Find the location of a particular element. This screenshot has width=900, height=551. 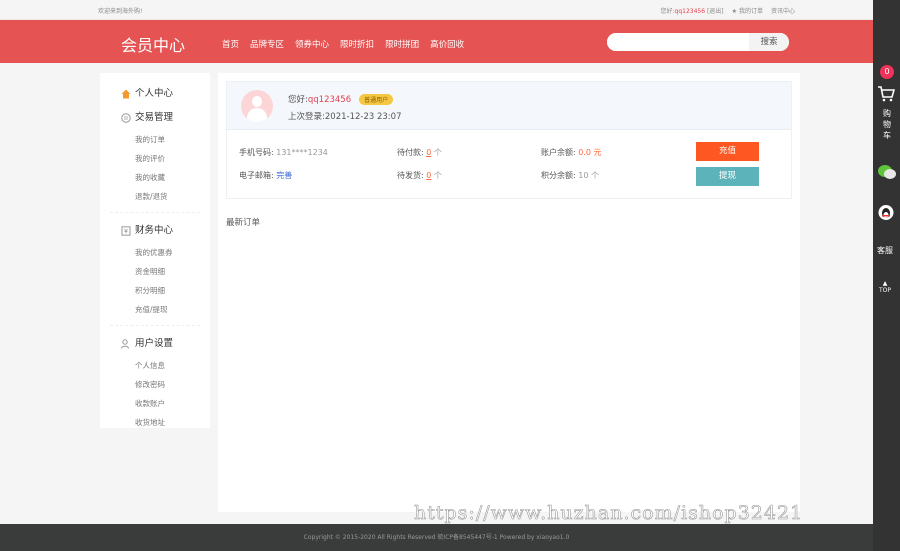

last-login-label: 上次登录: is located at coordinates (306, 117).